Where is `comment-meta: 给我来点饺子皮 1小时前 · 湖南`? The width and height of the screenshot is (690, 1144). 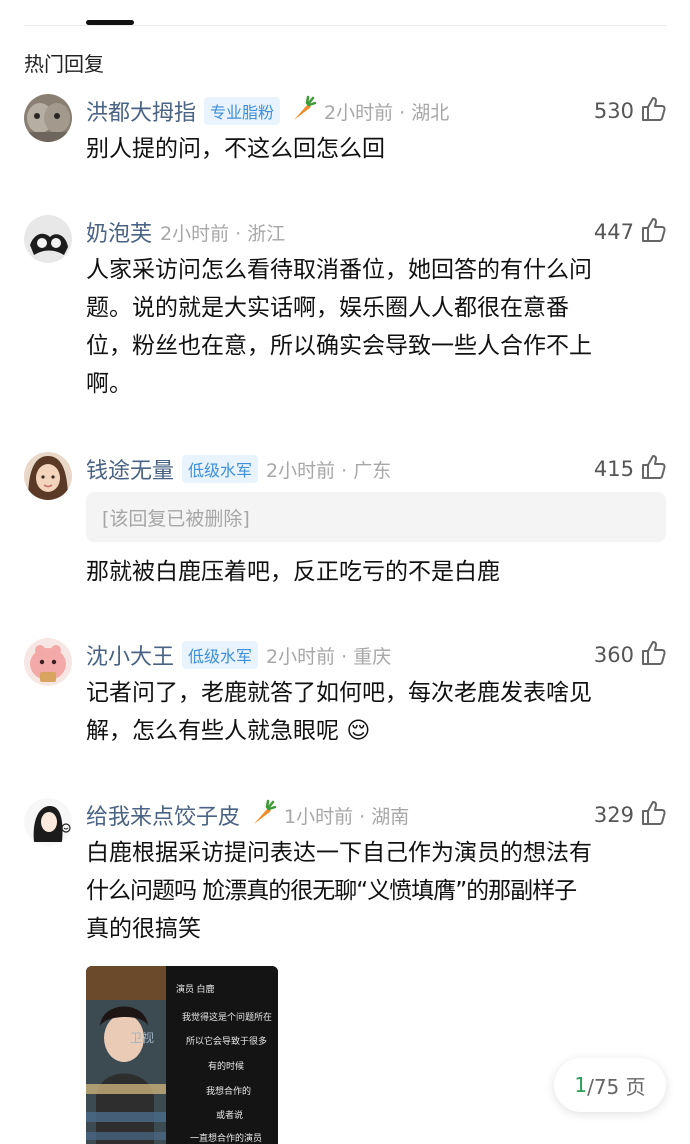 comment-meta: 给我来点饺子皮 1小时前 · 湖南 is located at coordinates (248, 815).